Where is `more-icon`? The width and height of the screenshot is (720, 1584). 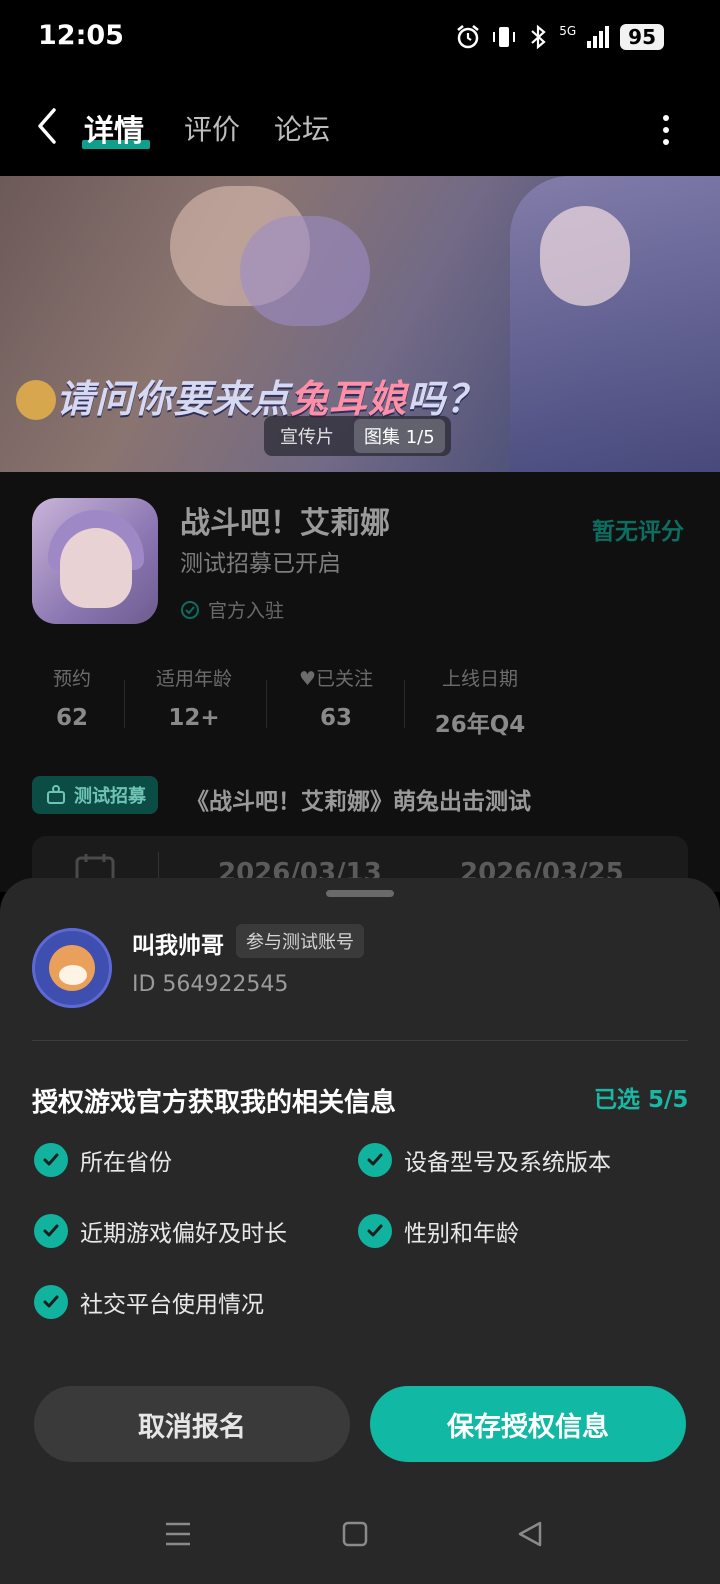 more-icon is located at coordinates (666, 130).